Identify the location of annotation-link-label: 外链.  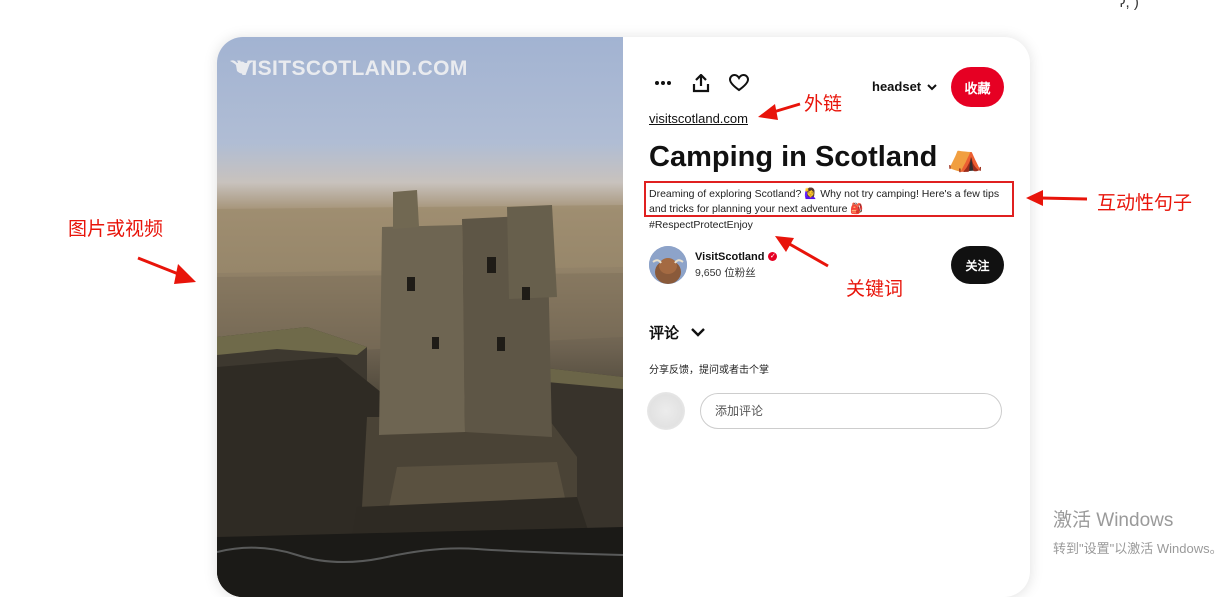
(823, 104).